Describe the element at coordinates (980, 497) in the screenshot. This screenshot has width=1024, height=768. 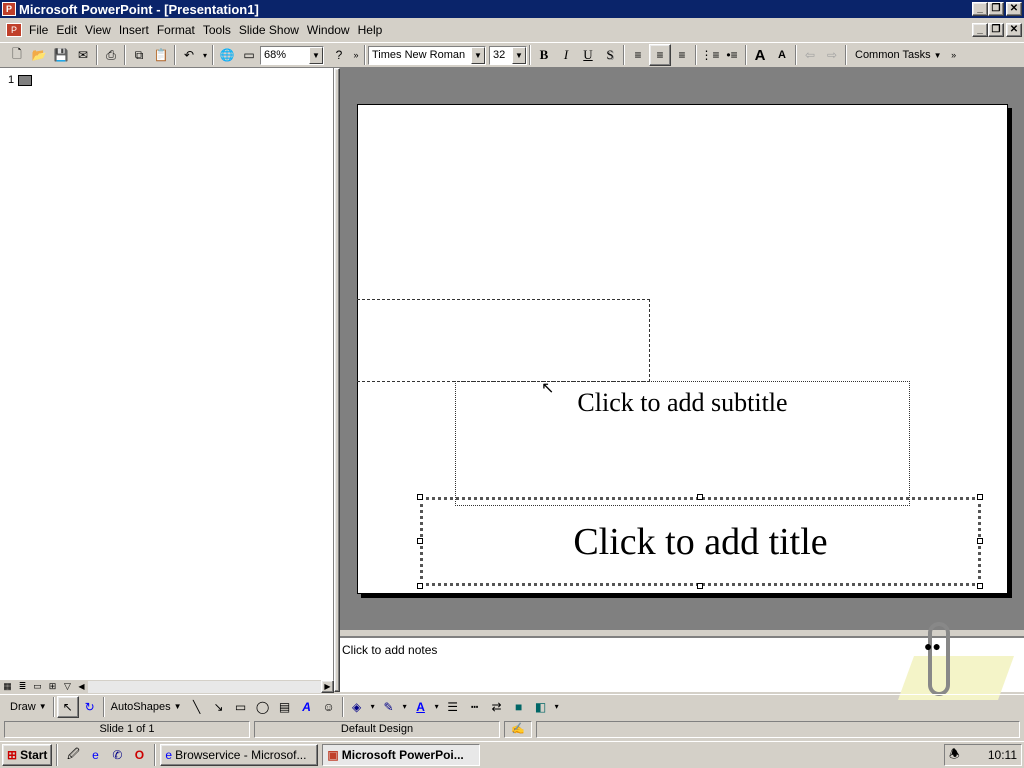
I see `resize-handle-ne` at that location.